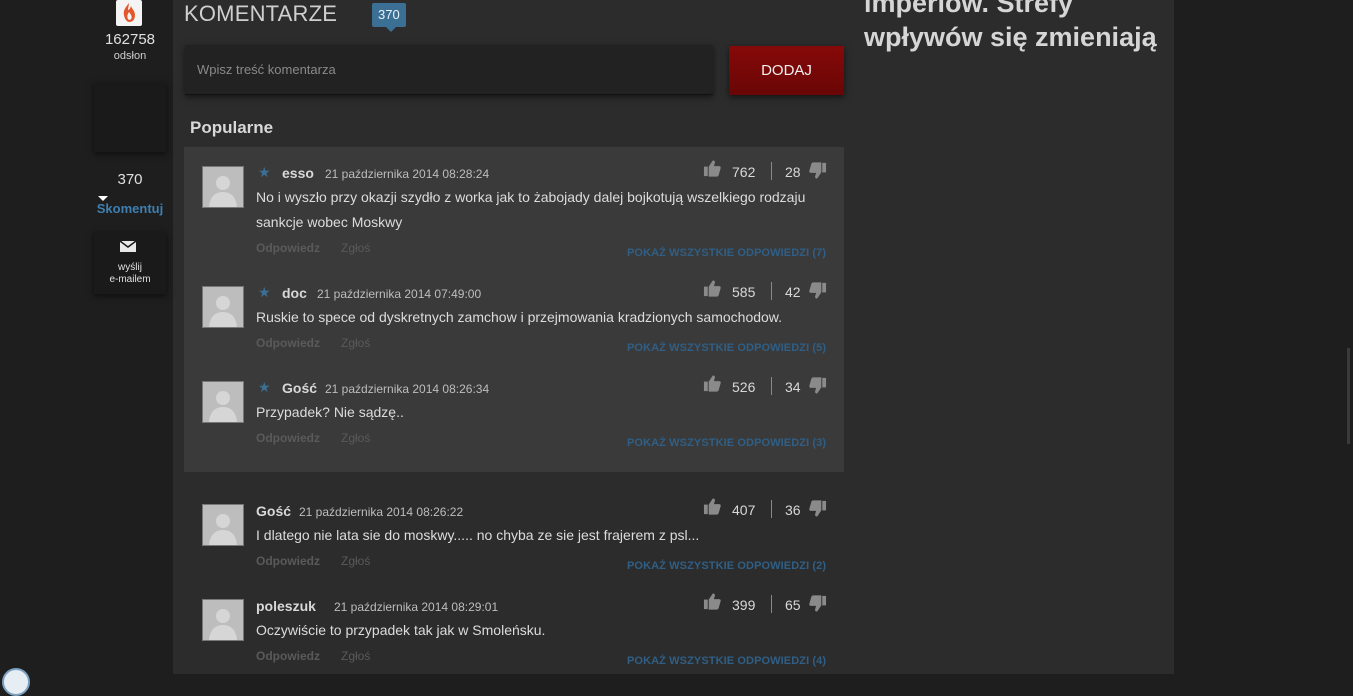 The image size is (1353, 696). I want to click on comment-author: poleszuk, so click(286, 606).